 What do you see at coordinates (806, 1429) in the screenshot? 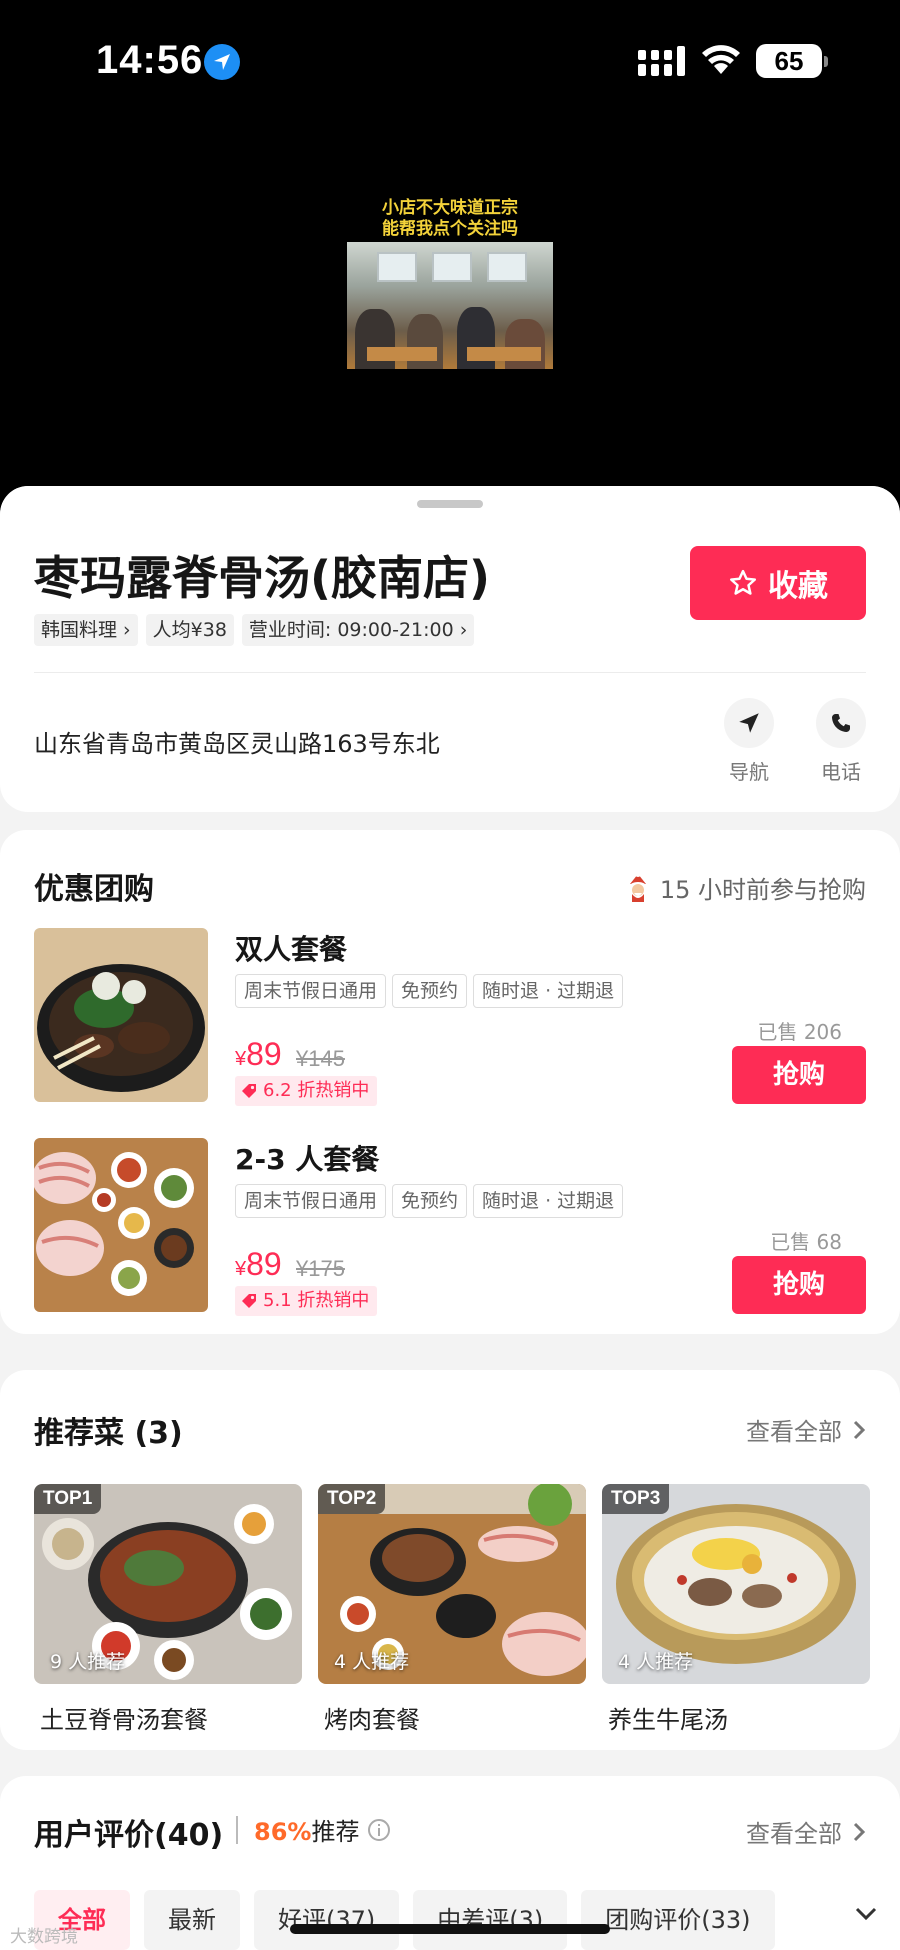
I see `recommended-see-all: 查看全部` at bounding box center [806, 1429].